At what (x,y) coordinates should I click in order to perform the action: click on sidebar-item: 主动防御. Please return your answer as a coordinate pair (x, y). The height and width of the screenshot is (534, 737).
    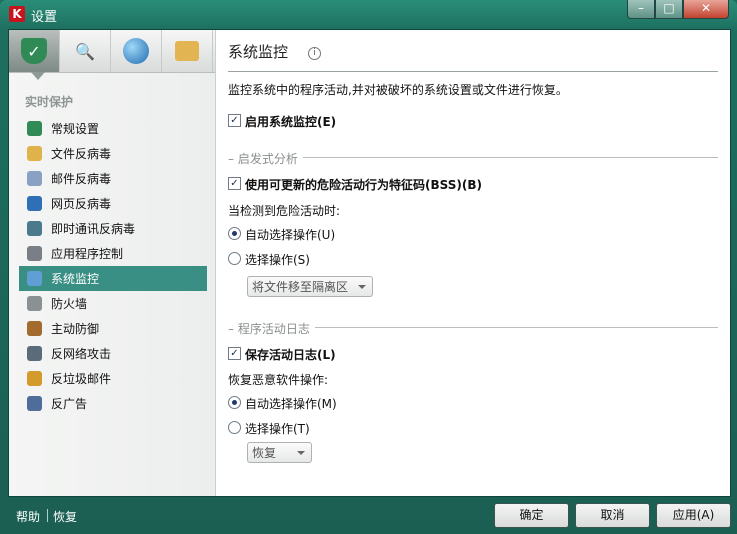
    Looking at the image, I should click on (113, 328).